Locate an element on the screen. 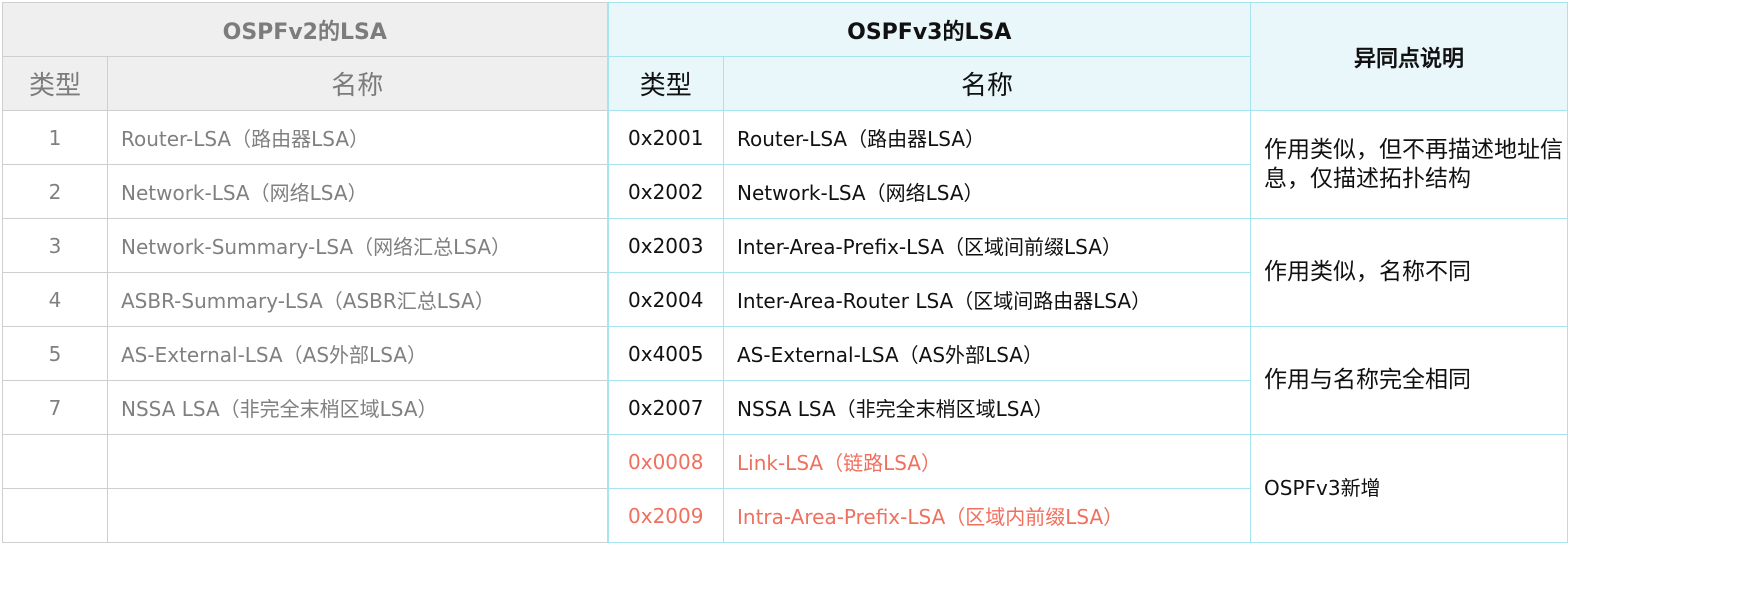 The height and width of the screenshot is (615, 1758). v3-code-cell: 0x2002 is located at coordinates (665, 191).